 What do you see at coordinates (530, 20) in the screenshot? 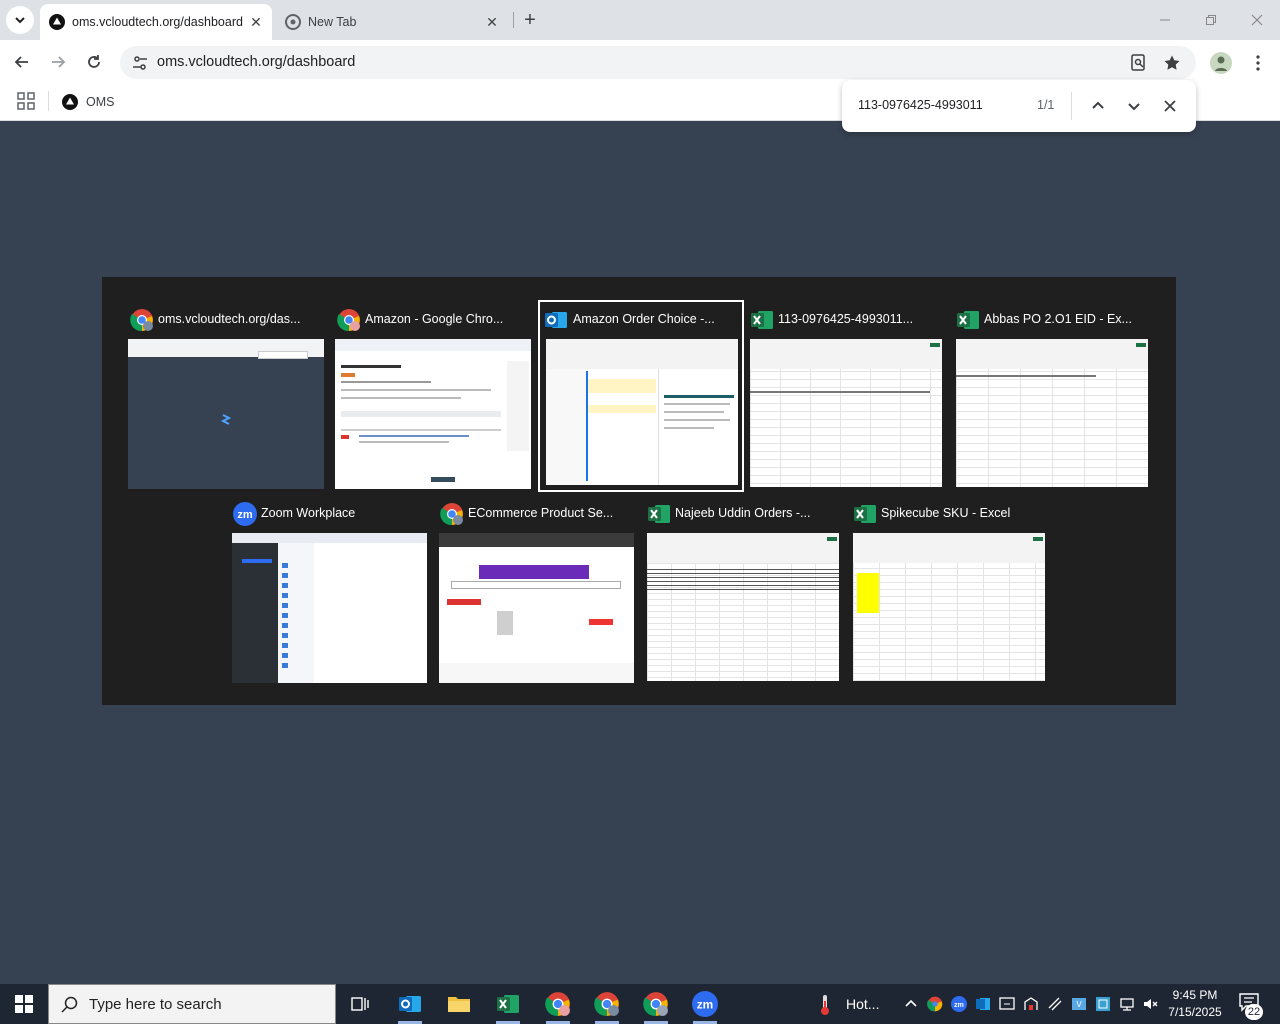
I see `new-tab-button: +` at bounding box center [530, 20].